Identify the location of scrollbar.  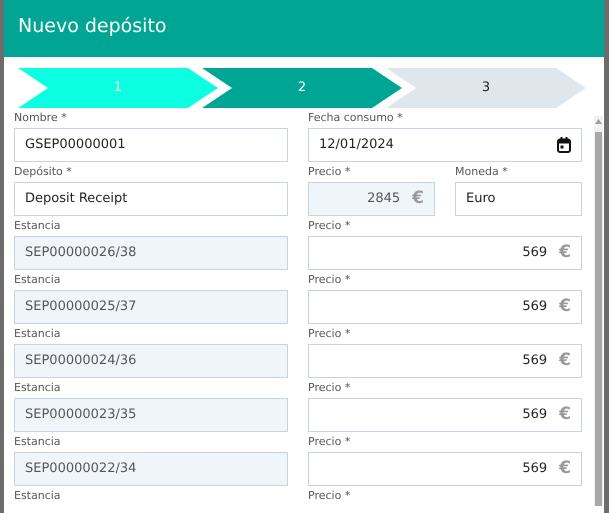
(598, 311).